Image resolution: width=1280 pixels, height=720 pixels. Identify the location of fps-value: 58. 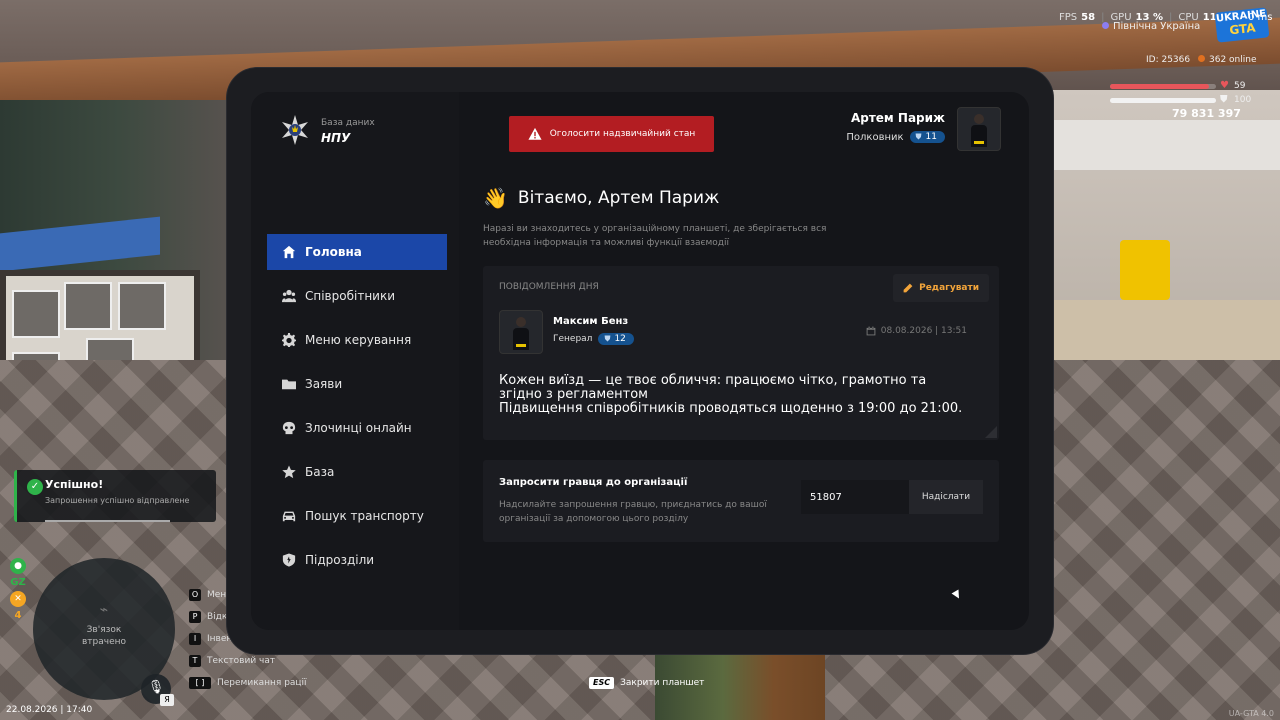
(1088, 17).